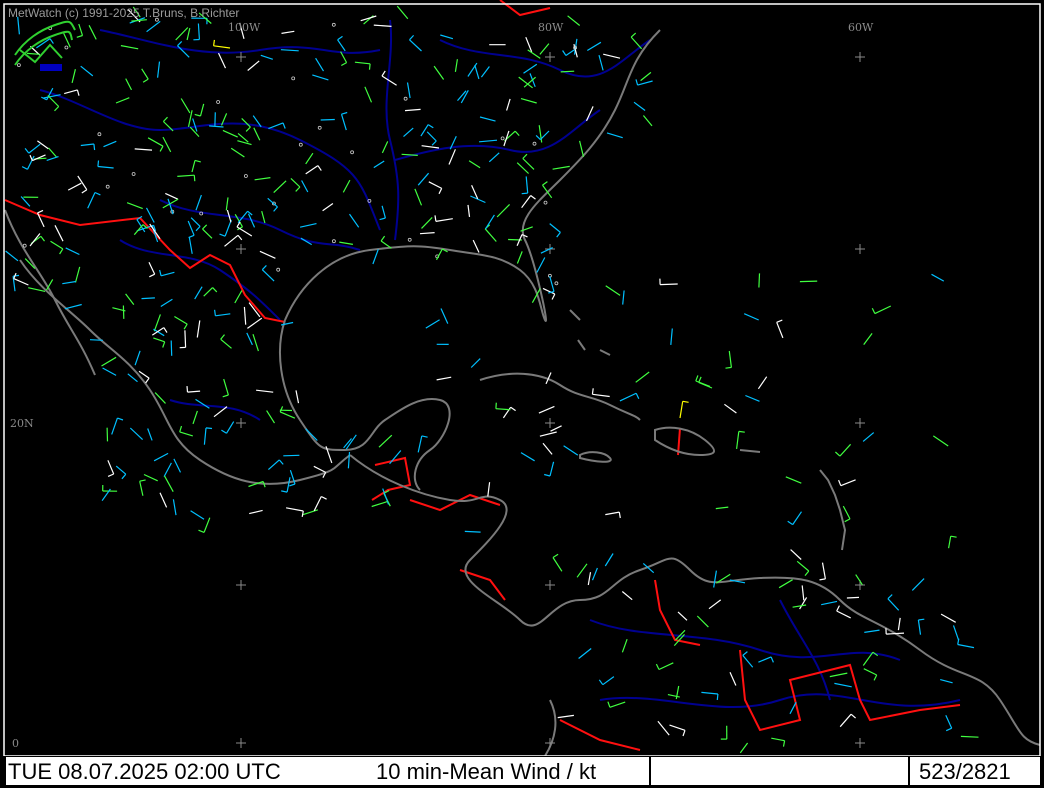 Image resolution: width=1044 pixels, height=788 pixels. I want to click on grid-label-100w: 100W, so click(244, 27).